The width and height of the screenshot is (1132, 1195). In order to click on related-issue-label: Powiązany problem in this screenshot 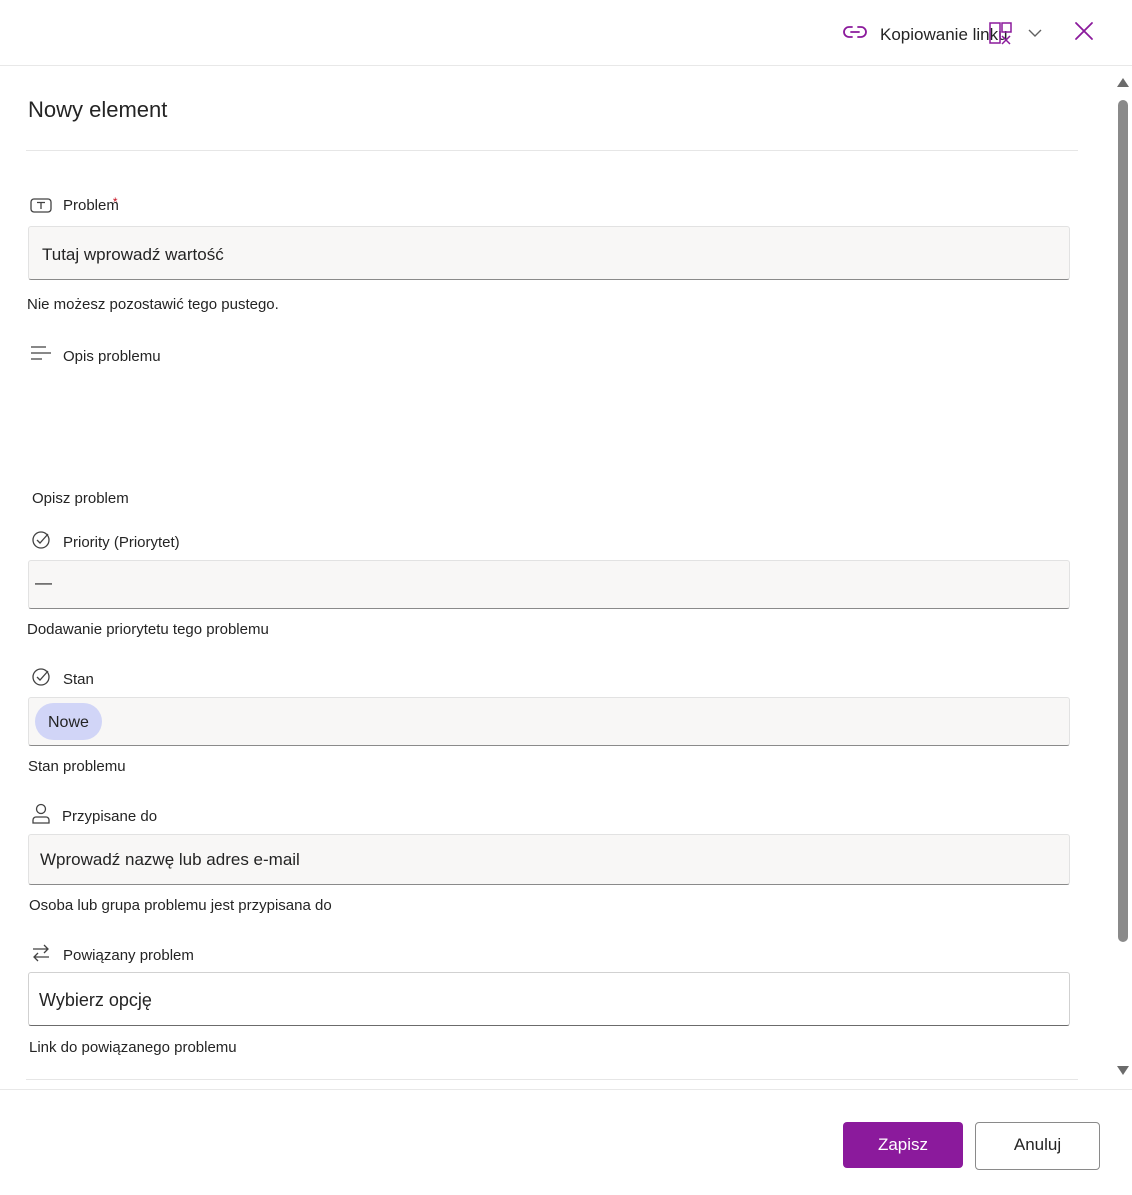, I will do `click(128, 955)`.